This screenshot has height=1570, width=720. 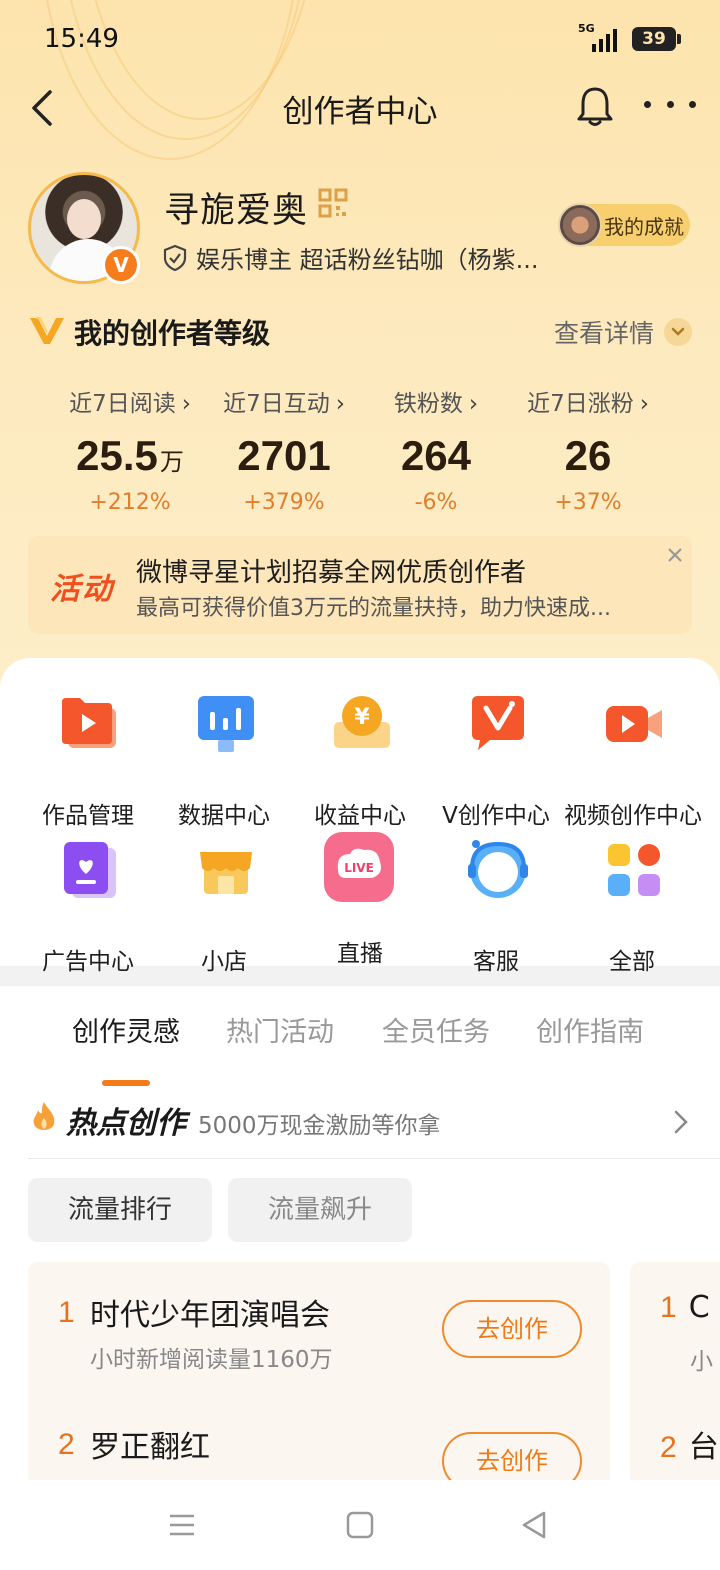 I want to click on tool-live: LIVE 直播, so click(x=360, y=898).